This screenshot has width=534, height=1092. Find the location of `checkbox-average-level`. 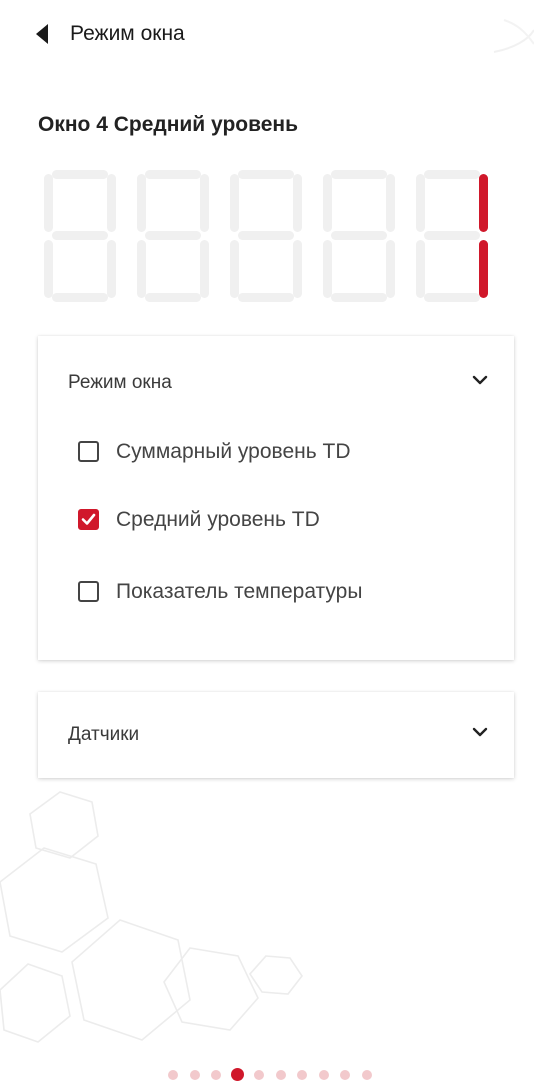

checkbox-average-level is located at coordinates (88, 519).